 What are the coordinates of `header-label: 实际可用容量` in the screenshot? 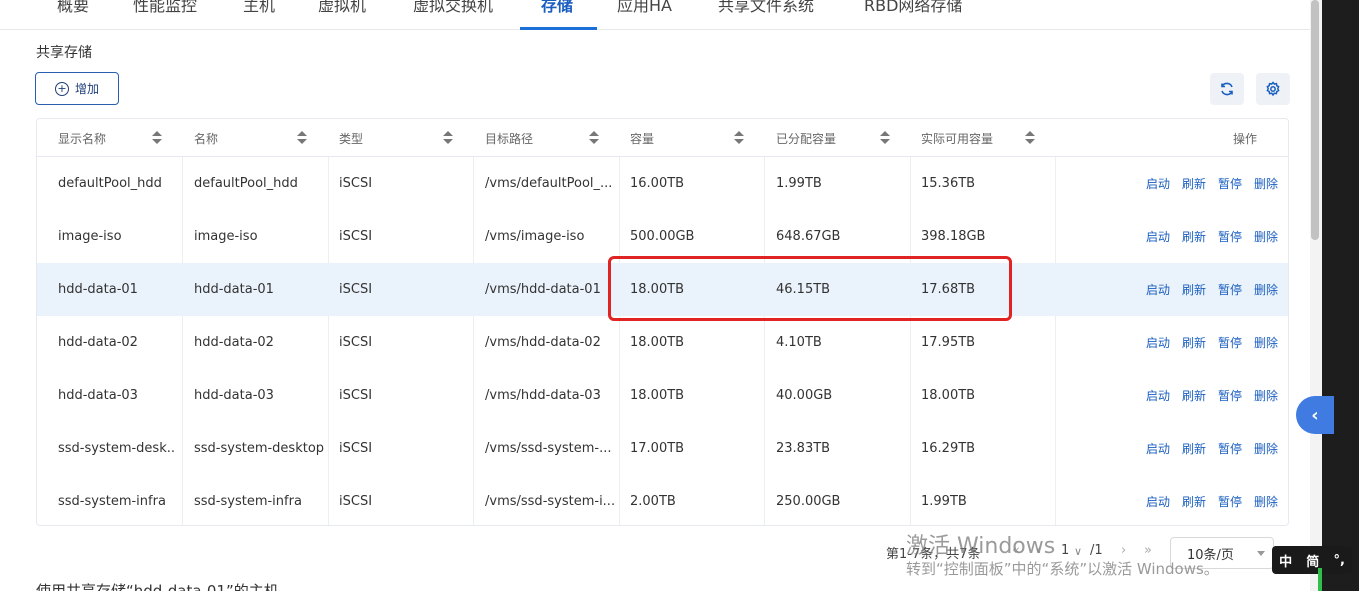 It's located at (957, 138).